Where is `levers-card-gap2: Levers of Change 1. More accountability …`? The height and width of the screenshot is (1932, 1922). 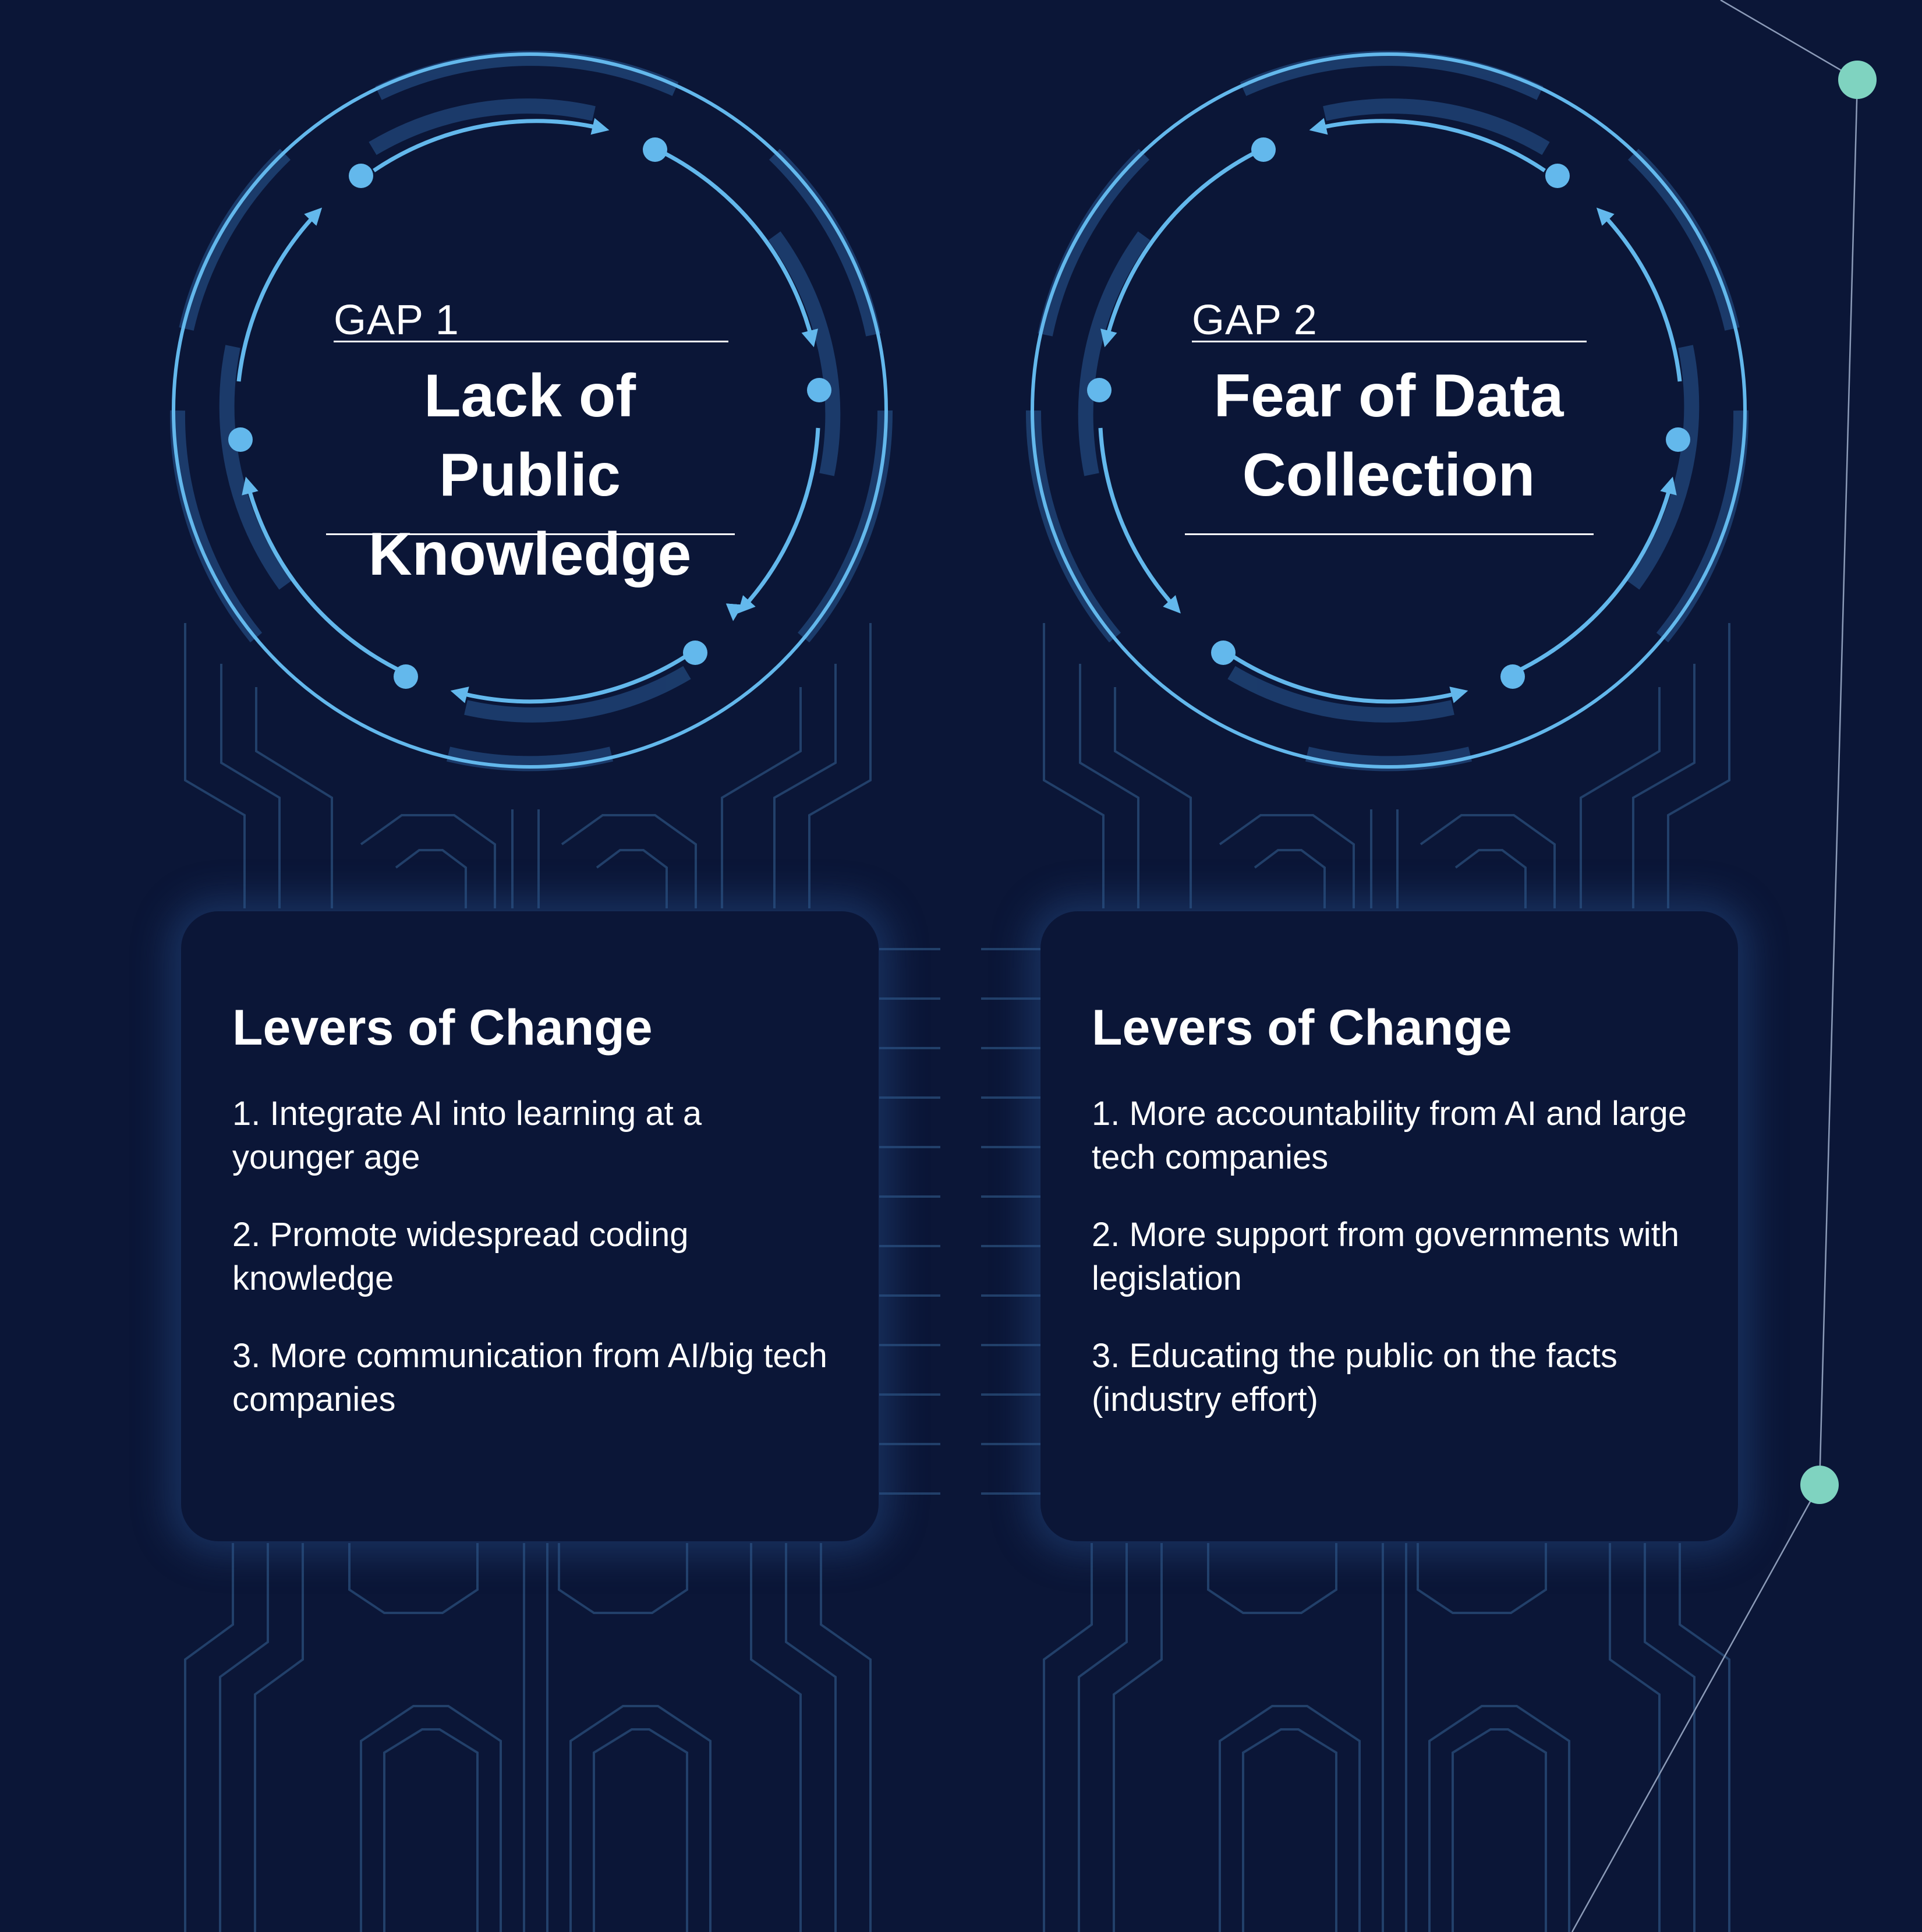 levers-card-gap2: Levers of Change 1. More accountability … is located at coordinates (1389, 1226).